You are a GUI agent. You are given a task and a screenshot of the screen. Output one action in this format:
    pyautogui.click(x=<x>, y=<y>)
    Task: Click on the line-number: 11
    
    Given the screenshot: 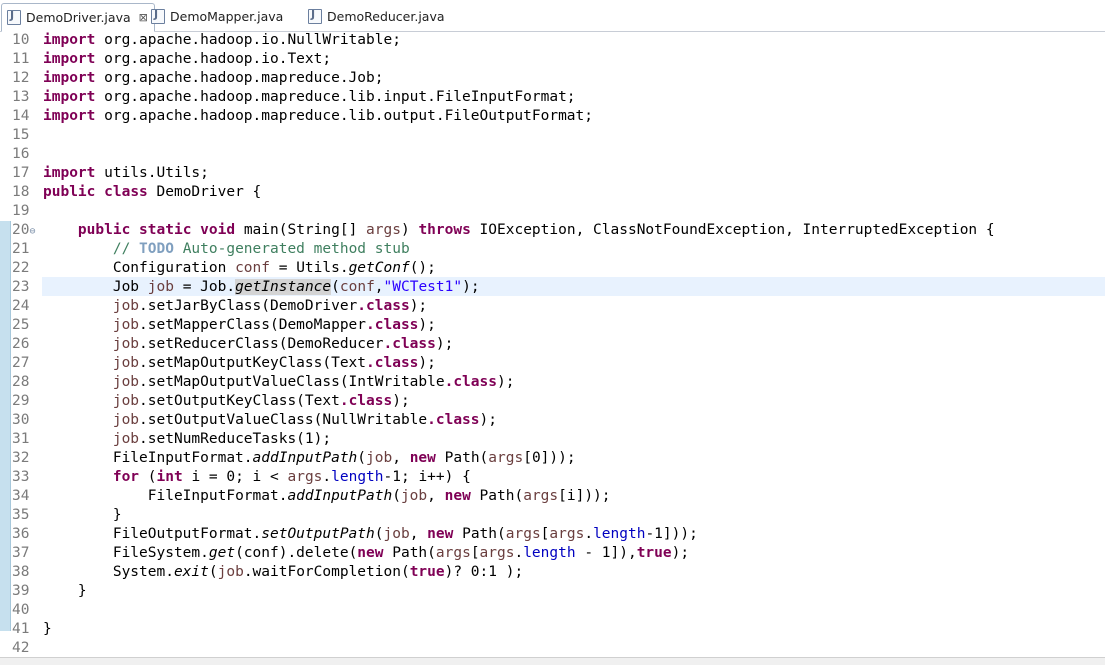 What is the action you would take?
    pyautogui.click(x=21, y=59)
    